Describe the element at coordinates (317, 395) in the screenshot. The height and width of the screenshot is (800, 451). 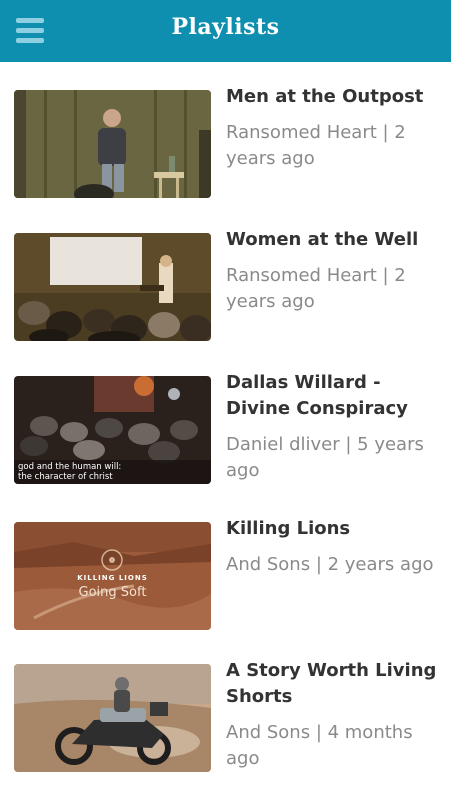
I see `playlist-title: Dallas Willard - Divine Conspiracy` at that location.